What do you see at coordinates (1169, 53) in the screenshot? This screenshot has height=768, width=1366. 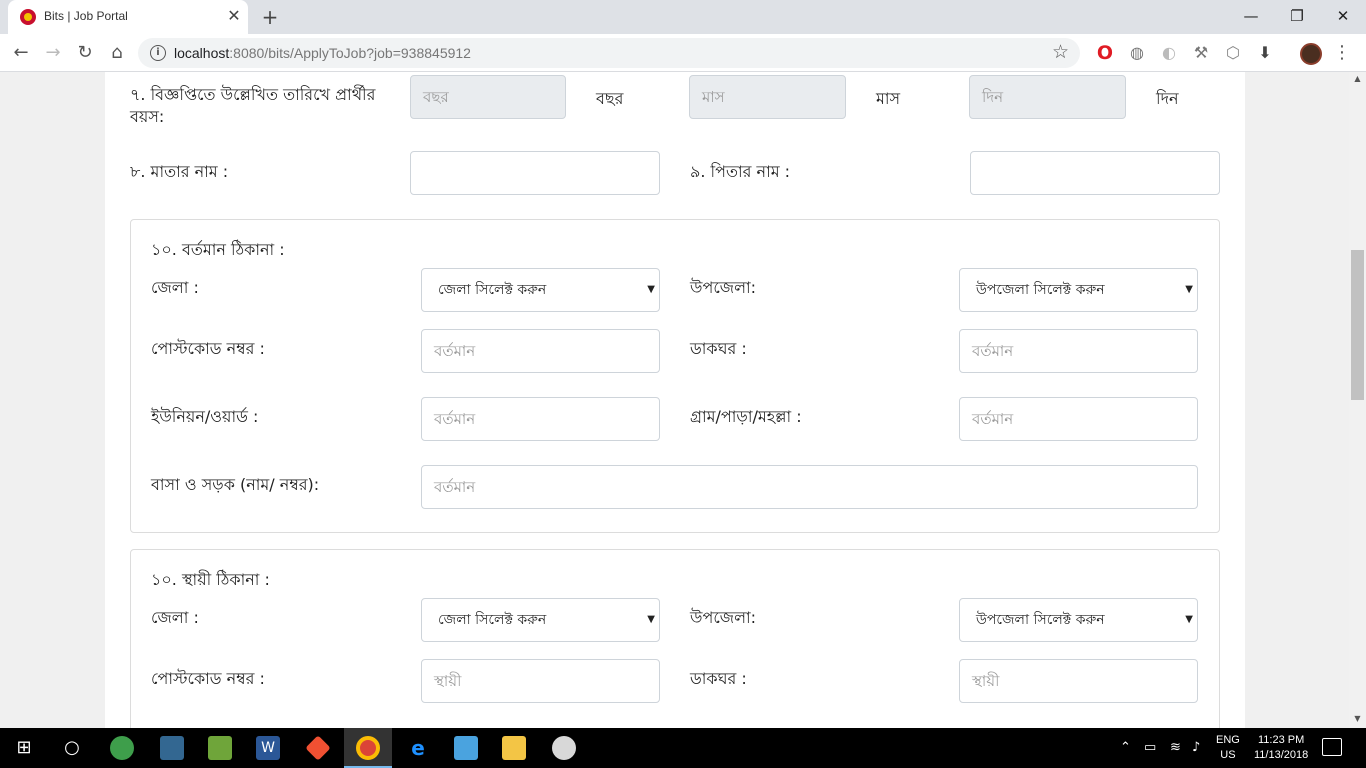 I see `ghost-extension-icon: ◐` at bounding box center [1169, 53].